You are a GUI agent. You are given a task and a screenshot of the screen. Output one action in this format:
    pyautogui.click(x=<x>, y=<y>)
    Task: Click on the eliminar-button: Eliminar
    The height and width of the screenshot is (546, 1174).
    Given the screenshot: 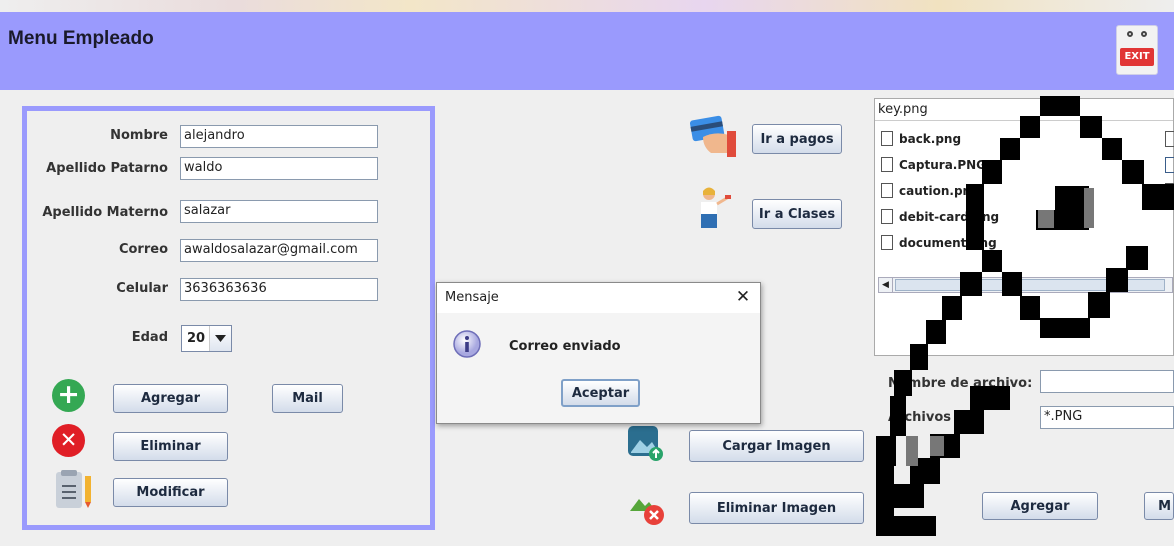 What is the action you would take?
    pyautogui.click(x=170, y=446)
    